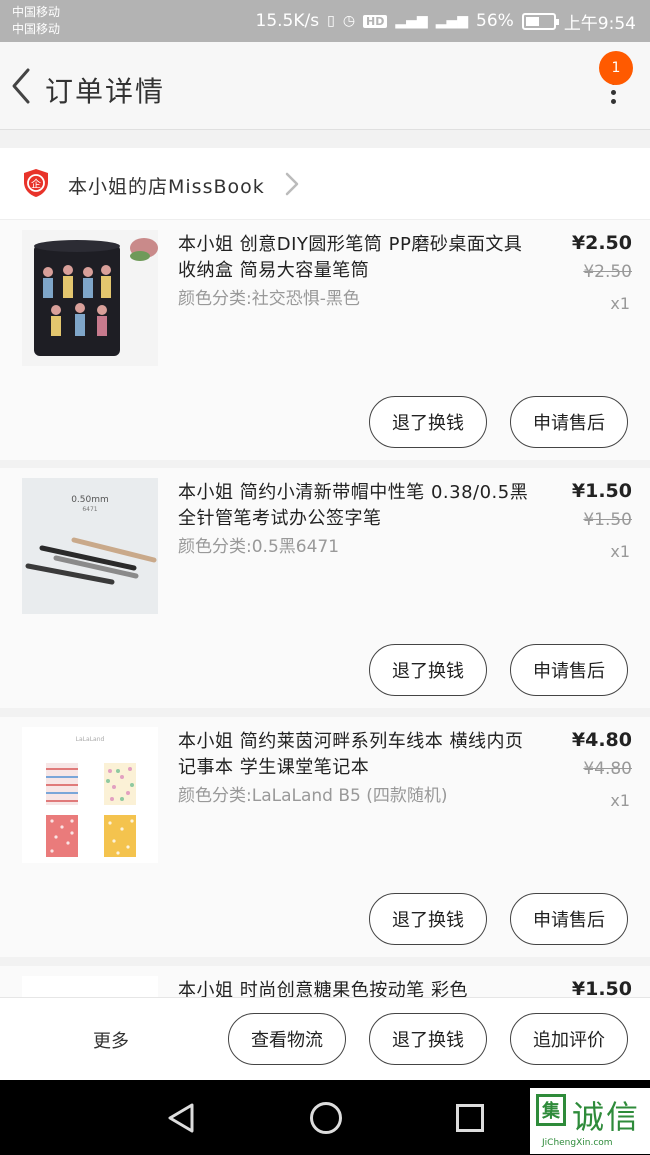 Image resolution: width=650 pixels, height=1155 pixels. I want to click on more-link: 更多, so click(111, 1040).